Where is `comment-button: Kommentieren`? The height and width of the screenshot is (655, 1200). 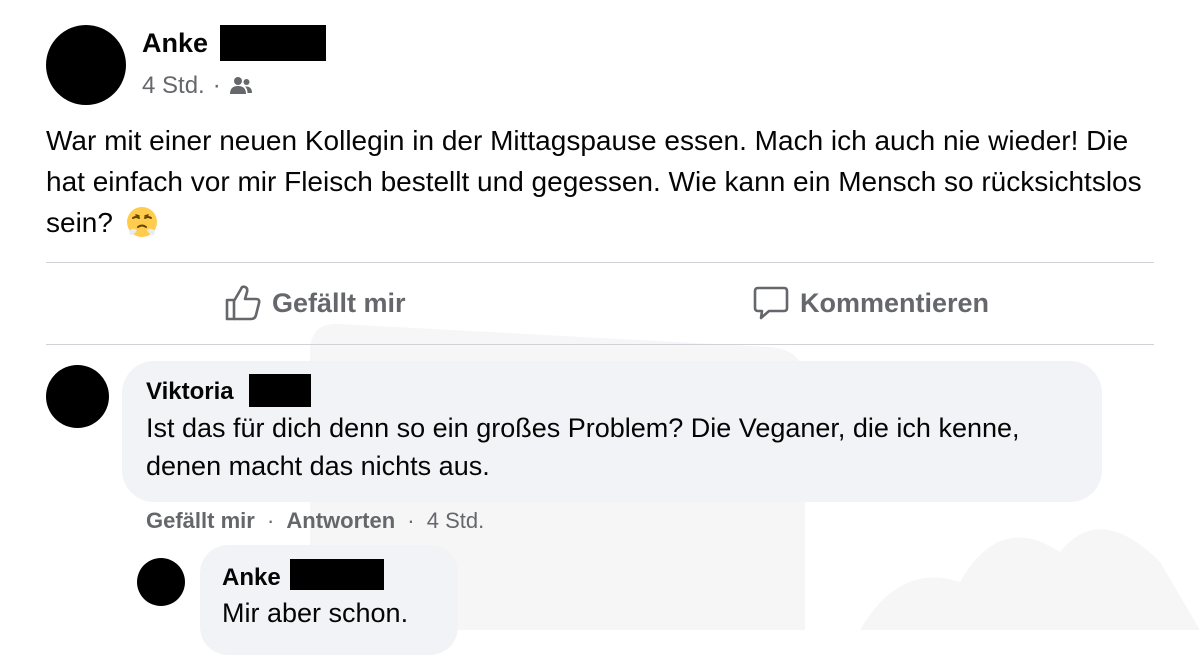
comment-button: Kommentieren is located at coordinates (870, 303).